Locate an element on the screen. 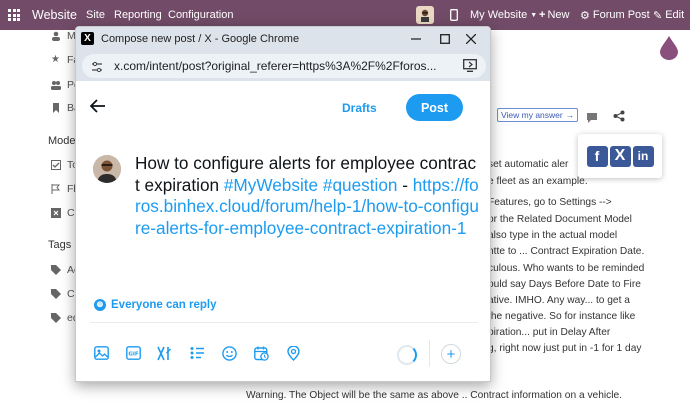  share-popover: f X in is located at coordinates (620, 156).